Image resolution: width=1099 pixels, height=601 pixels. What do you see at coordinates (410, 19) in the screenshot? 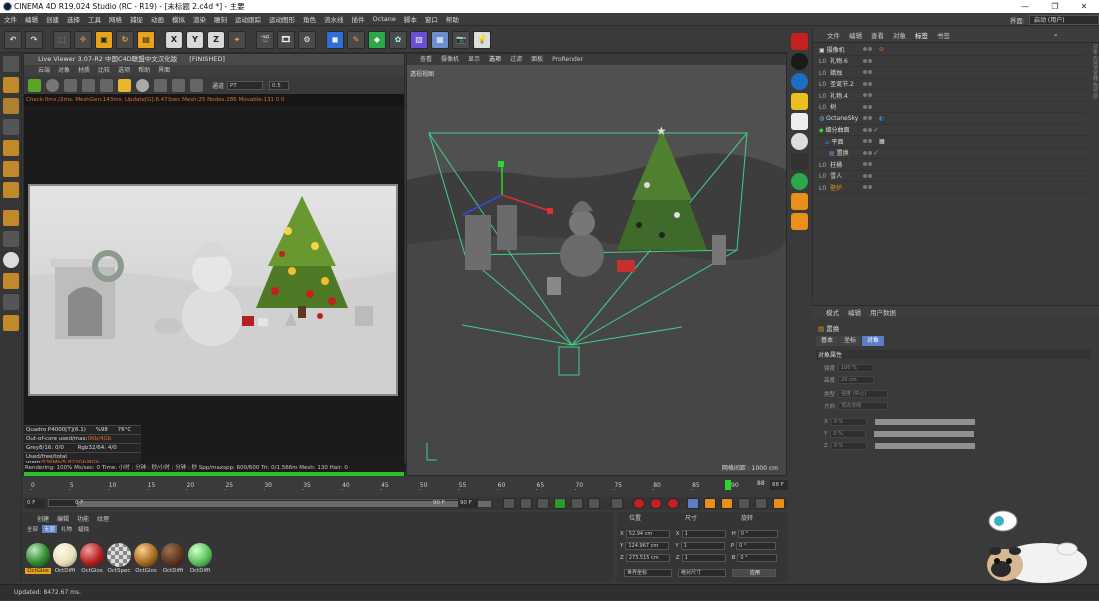
I see `menu-script: 脚本` at bounding box center [410, 19].